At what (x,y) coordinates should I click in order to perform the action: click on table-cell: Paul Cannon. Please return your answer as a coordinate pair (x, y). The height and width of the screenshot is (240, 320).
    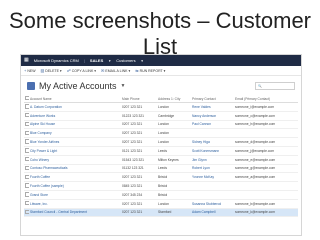
    Looking at the image, I should click on (212, 125).